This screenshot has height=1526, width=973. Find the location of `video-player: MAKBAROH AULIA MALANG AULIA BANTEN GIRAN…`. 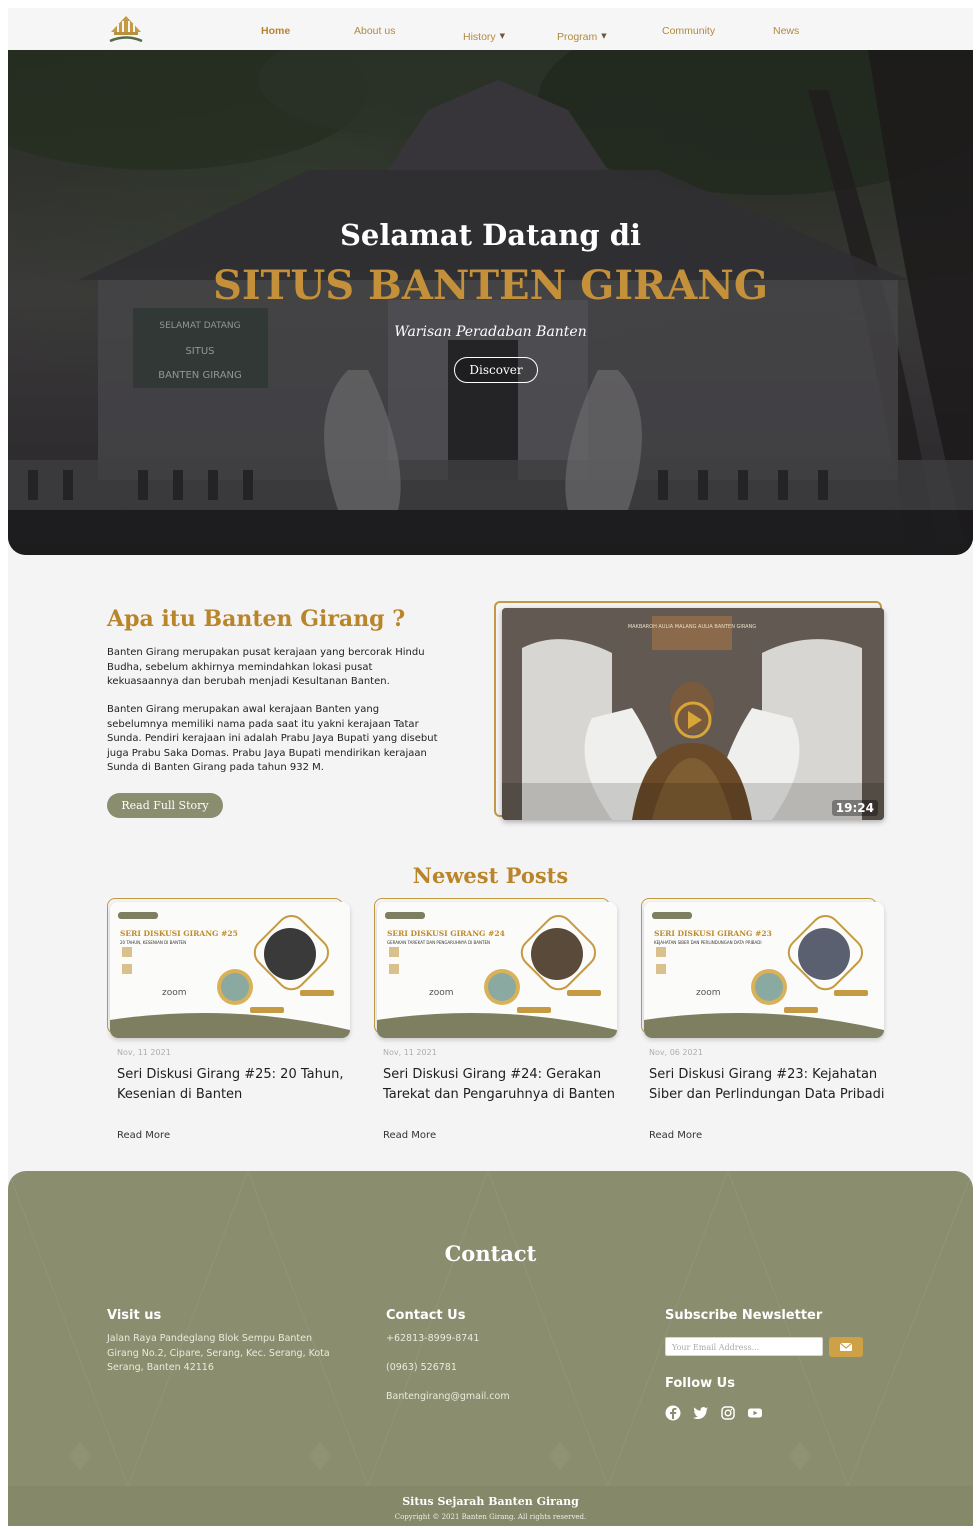

video-player: MAKBAROH AULIA MALANG AULIA BANTEN GIRAN… is located at coordinates (693, 714).